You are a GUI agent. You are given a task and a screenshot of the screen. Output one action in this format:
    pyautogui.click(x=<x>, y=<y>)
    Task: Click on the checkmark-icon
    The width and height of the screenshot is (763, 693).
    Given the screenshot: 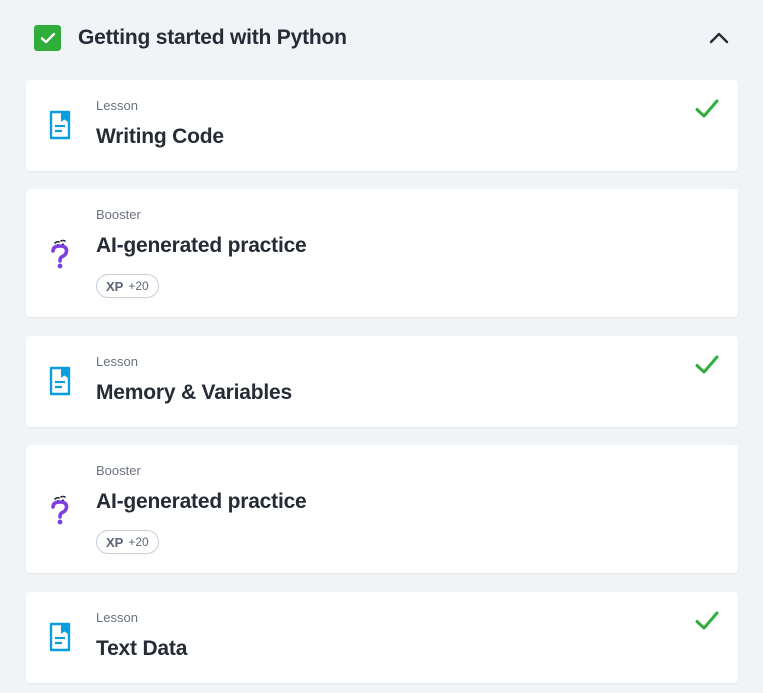 What is the action you would take?
    pyautogui.click(x=47, y=38)
    